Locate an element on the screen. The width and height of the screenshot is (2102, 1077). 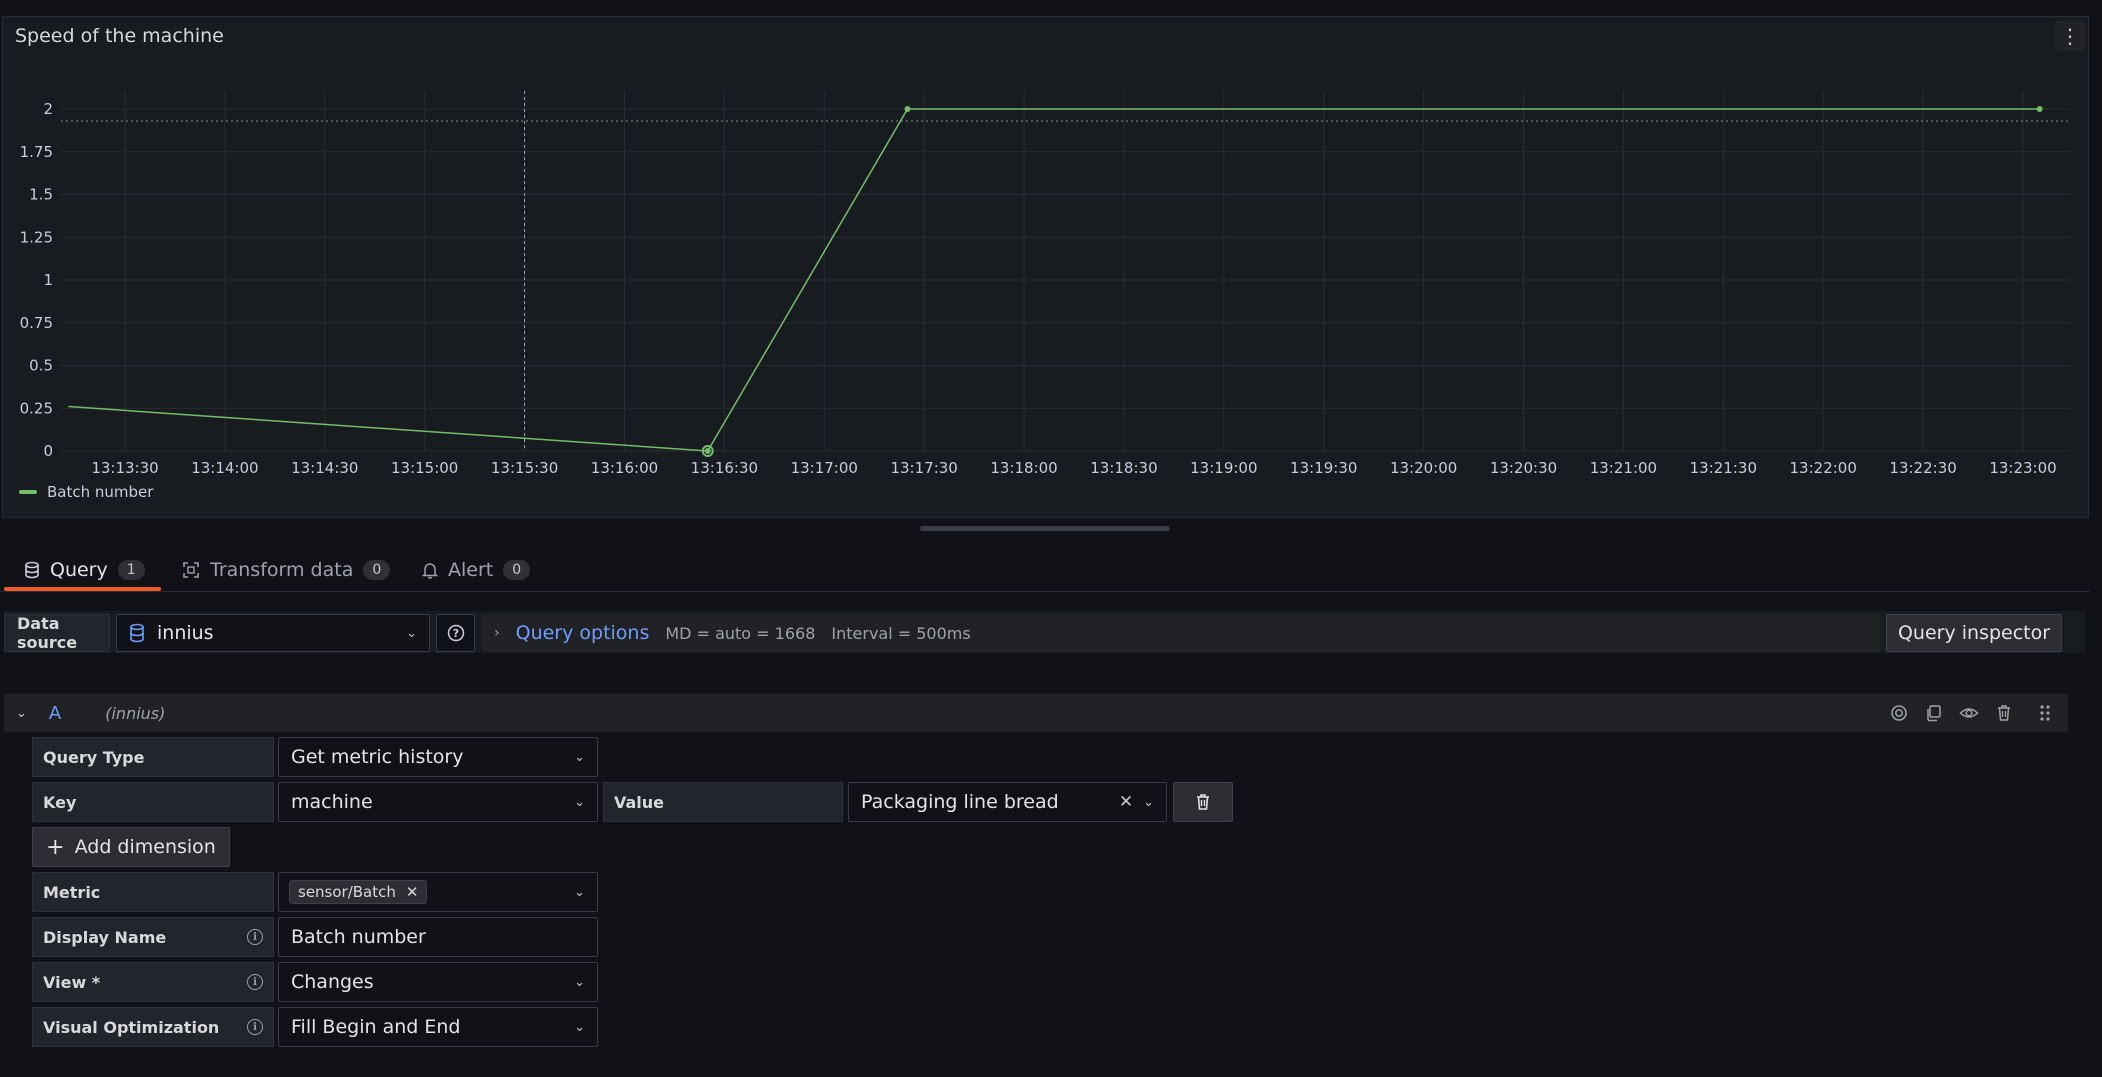
y-tick-label: 1 is located at coordinates (48, 280).